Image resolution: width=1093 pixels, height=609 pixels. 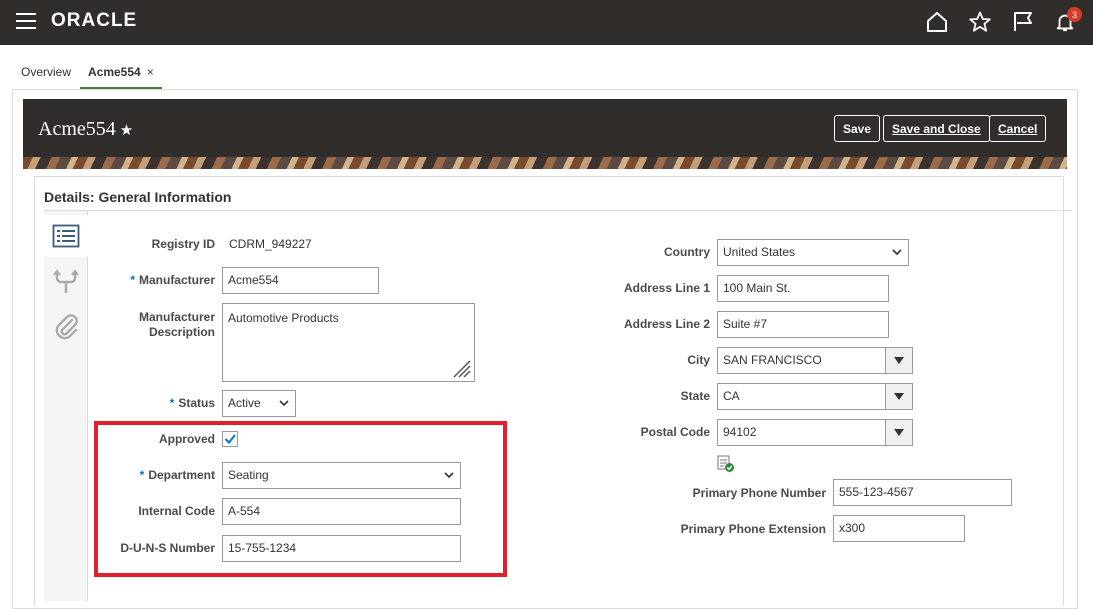 What do you see at coordinates (815, 432) in the screenshot?
I see `postal-code-combobox: 94102` at bounding box center [815, 432].